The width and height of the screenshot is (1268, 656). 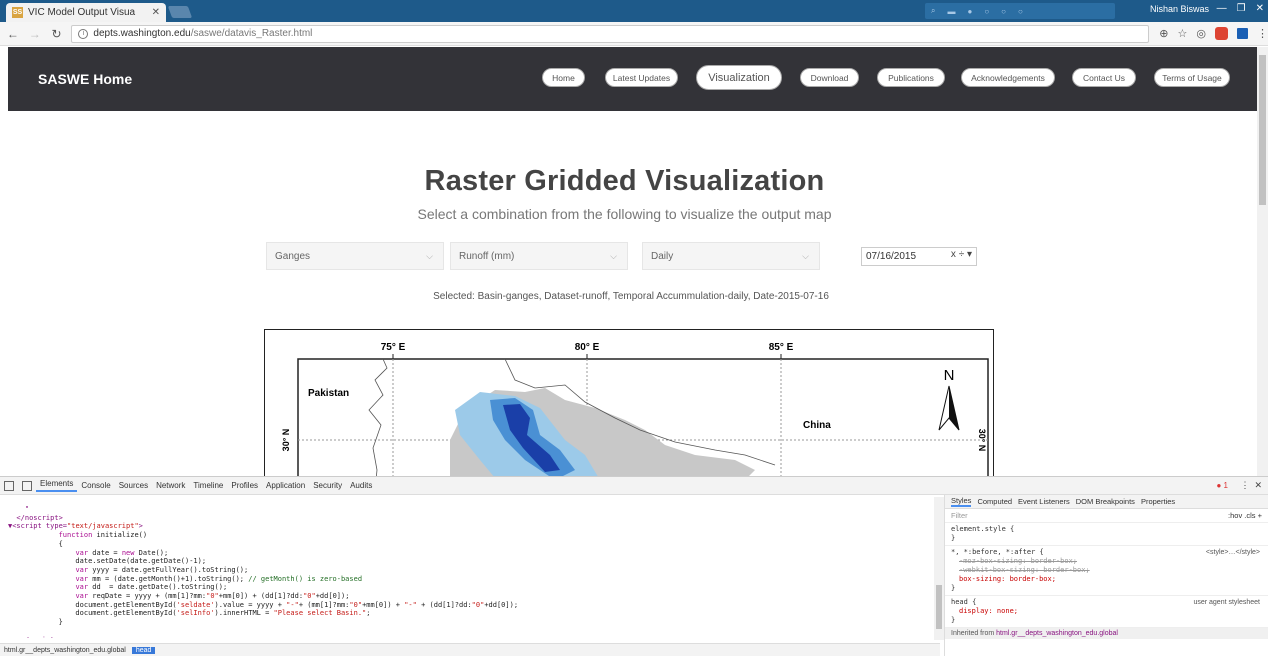 What do you see at coordinates (27, 485) in the screenshot?
I see `device-mode-icon` at bounding box center [27, 485].